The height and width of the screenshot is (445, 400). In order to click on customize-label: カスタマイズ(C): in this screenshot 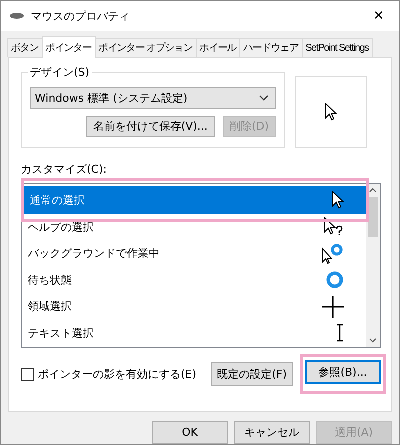, I will do `click(64, 169)`.